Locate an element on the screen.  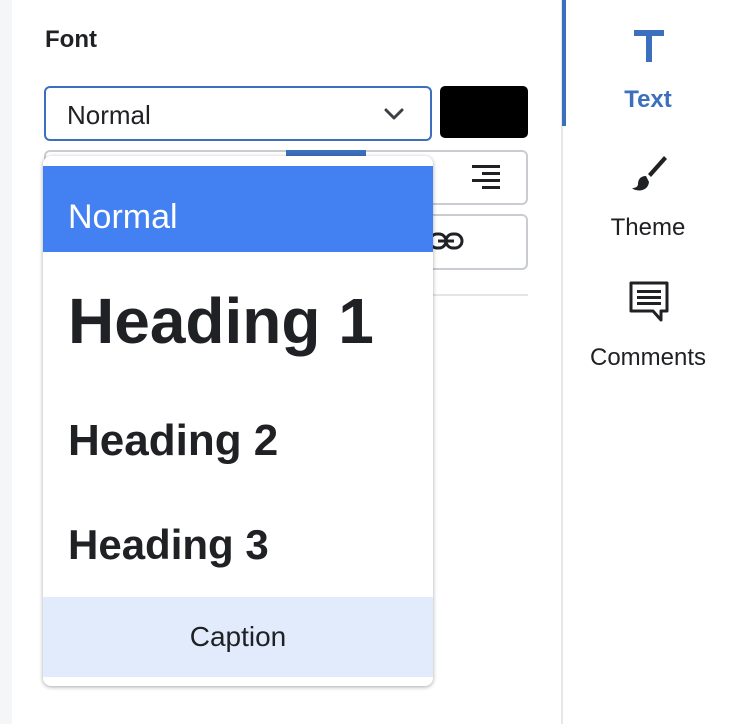
dropdown-option-heading-2: Heading 2 is located at coordinates (238, 441).